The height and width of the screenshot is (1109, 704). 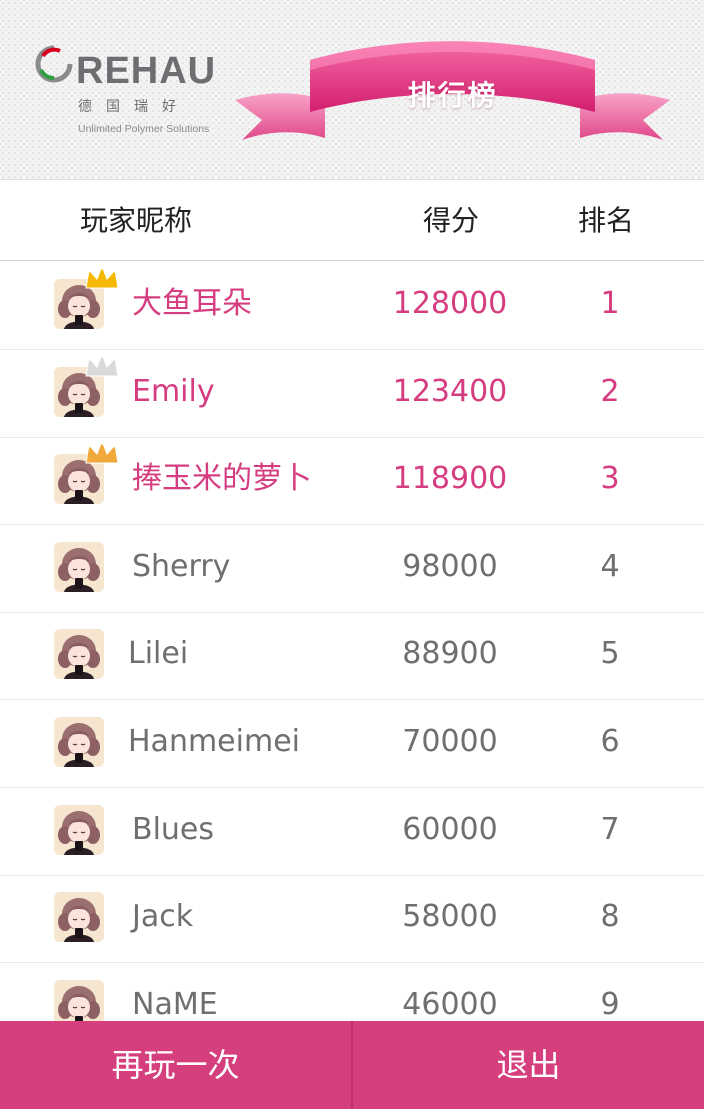 I want to click on brand-cn: 德国瑞好, so click(x=134, y=107).